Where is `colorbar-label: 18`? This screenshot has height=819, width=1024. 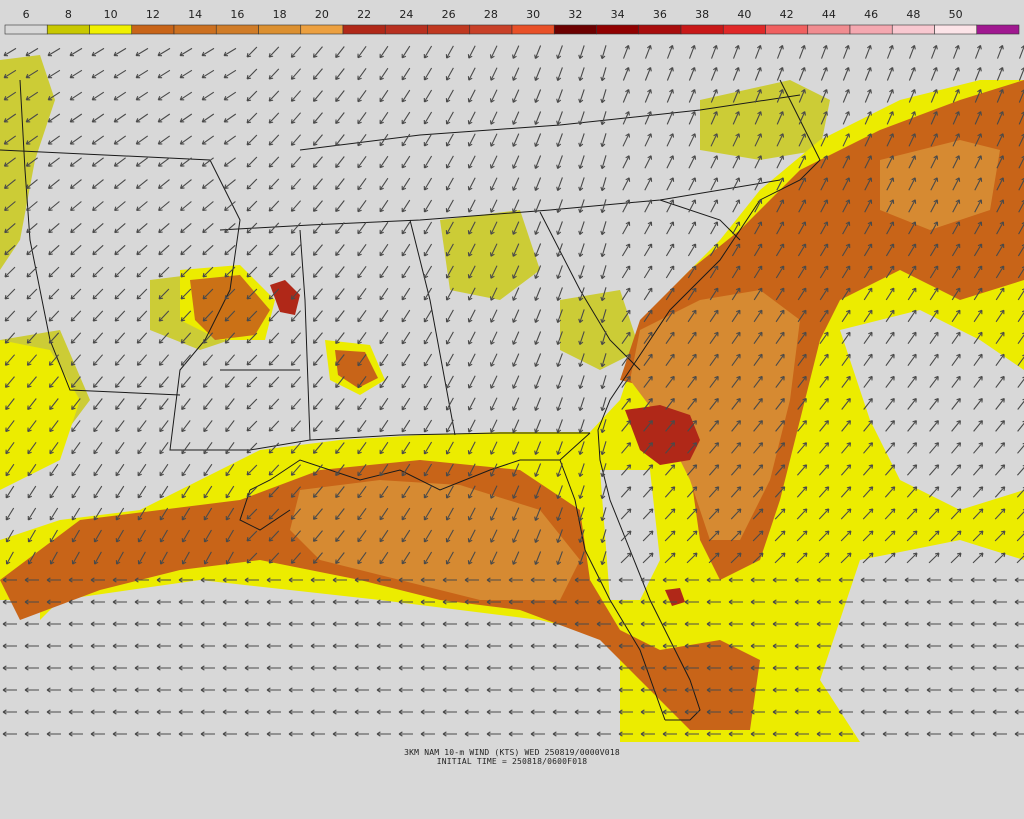 colorbar-label: 18 is located at coordinates (280, 14).